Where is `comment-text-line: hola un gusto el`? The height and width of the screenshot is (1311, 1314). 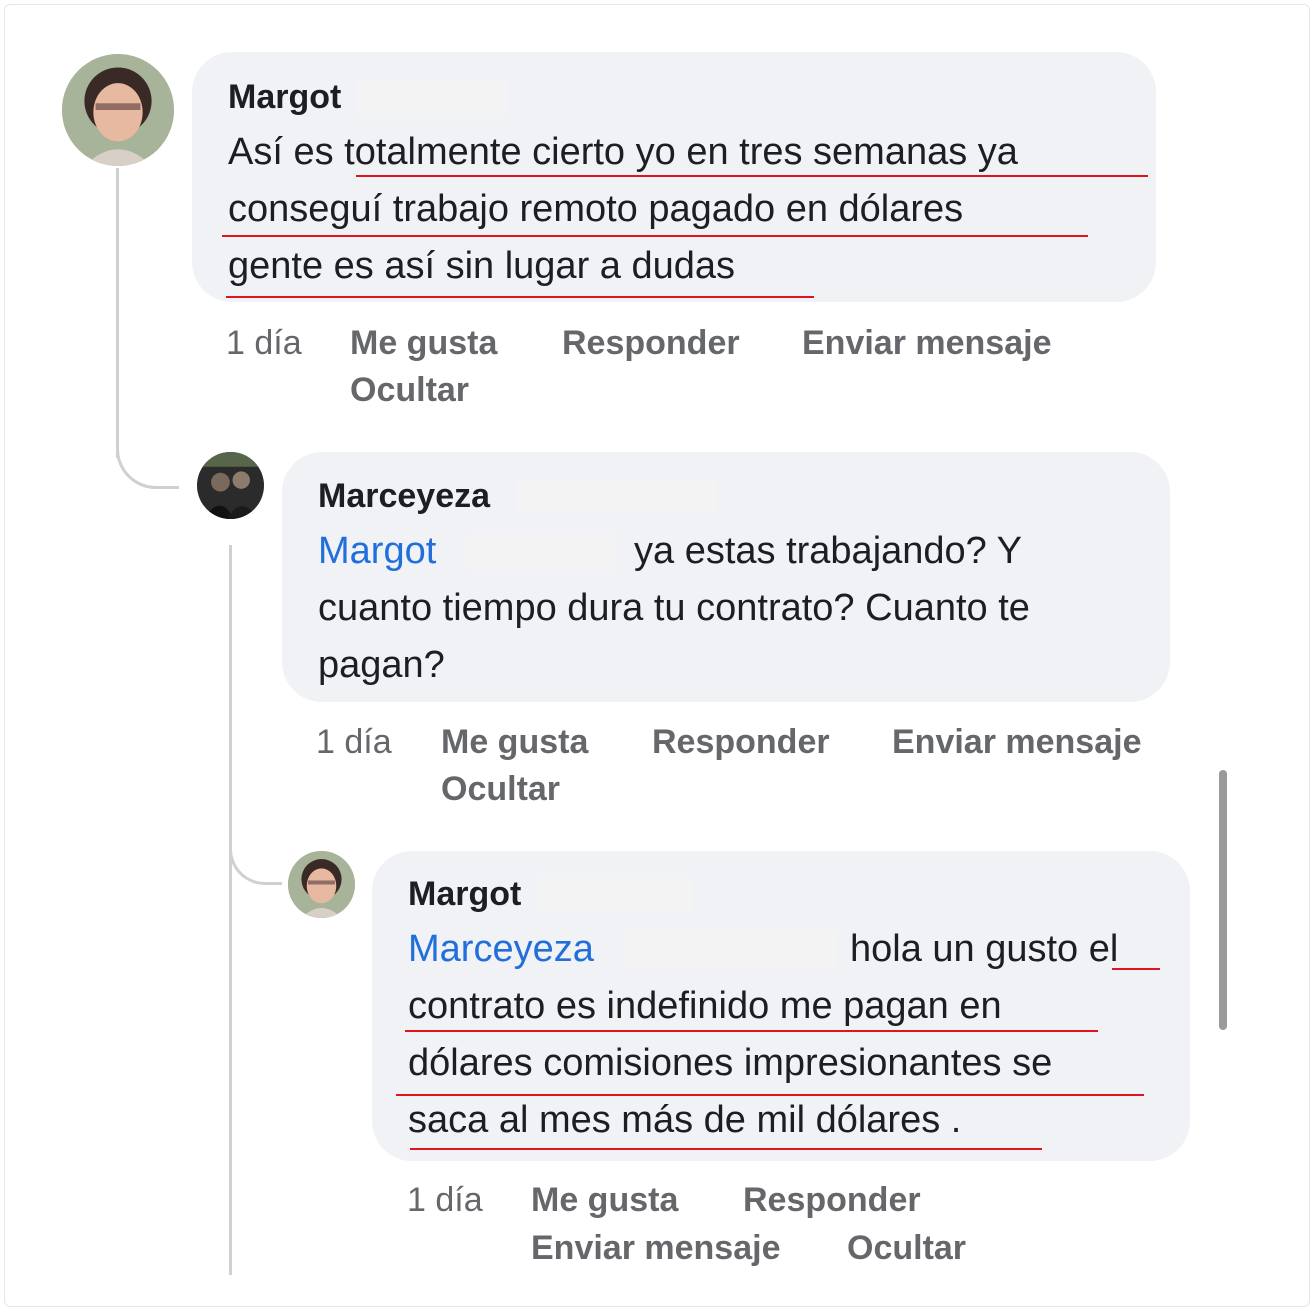 comment-text-line: hola un gusto el is located at coordinates (984, 949).